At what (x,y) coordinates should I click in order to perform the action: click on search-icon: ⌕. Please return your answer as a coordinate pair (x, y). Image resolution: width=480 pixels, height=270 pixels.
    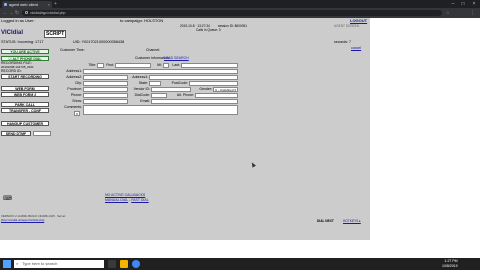
    Looking at the image, I should click on (17, 263).